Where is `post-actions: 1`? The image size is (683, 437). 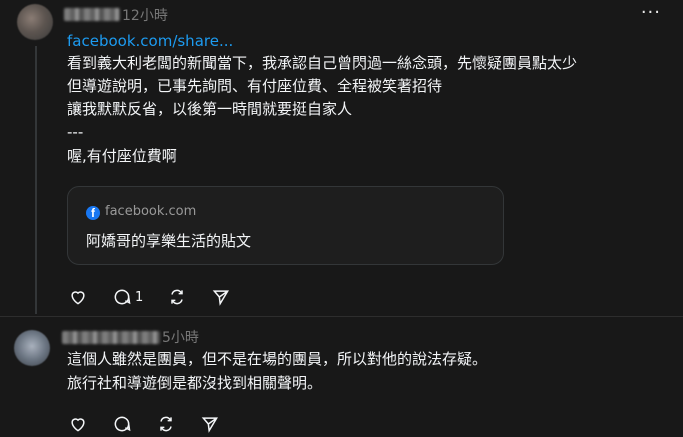
post-actions: 1 is located at coordinates (161, 297).